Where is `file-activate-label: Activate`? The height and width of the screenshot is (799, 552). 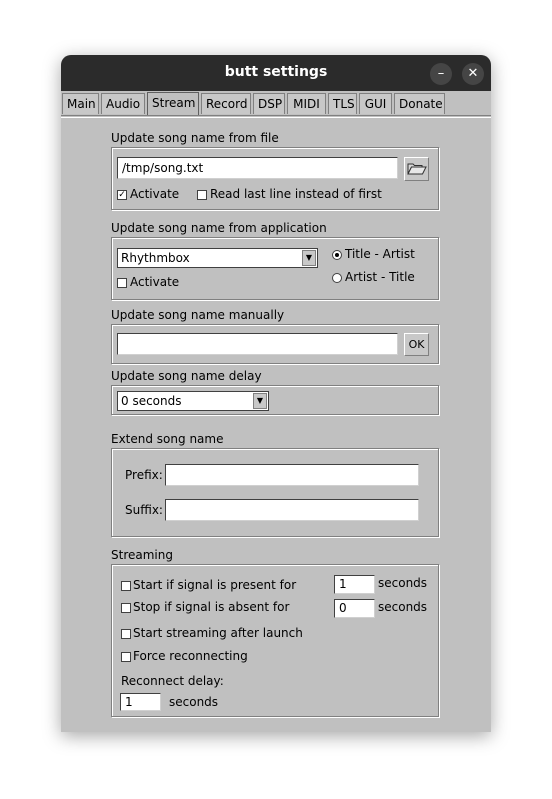 file-activate-label: Activate is located at coordinates (155, 194).